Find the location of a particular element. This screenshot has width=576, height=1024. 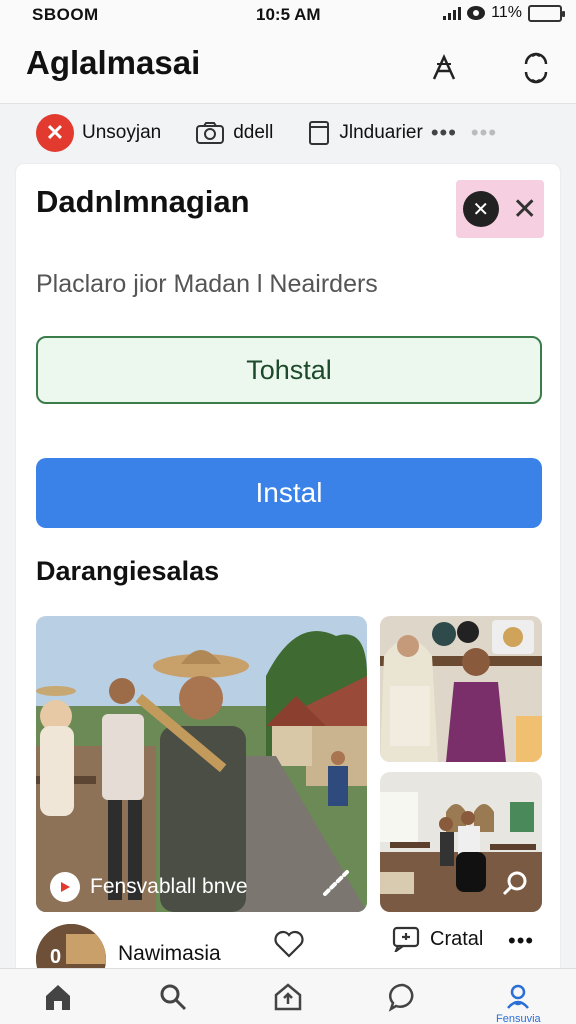

nav-search is located at coordinates (173, 996).